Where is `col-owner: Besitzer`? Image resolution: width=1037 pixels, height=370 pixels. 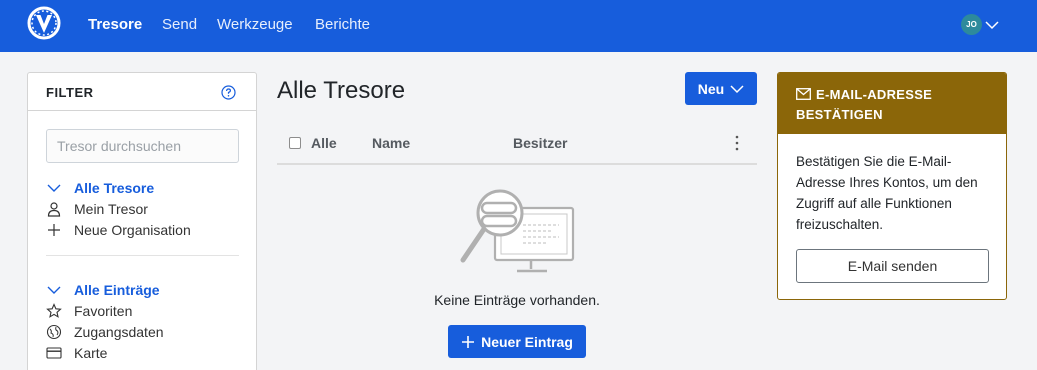 col-owner: Besitzer is located at coordinates (540, 143).